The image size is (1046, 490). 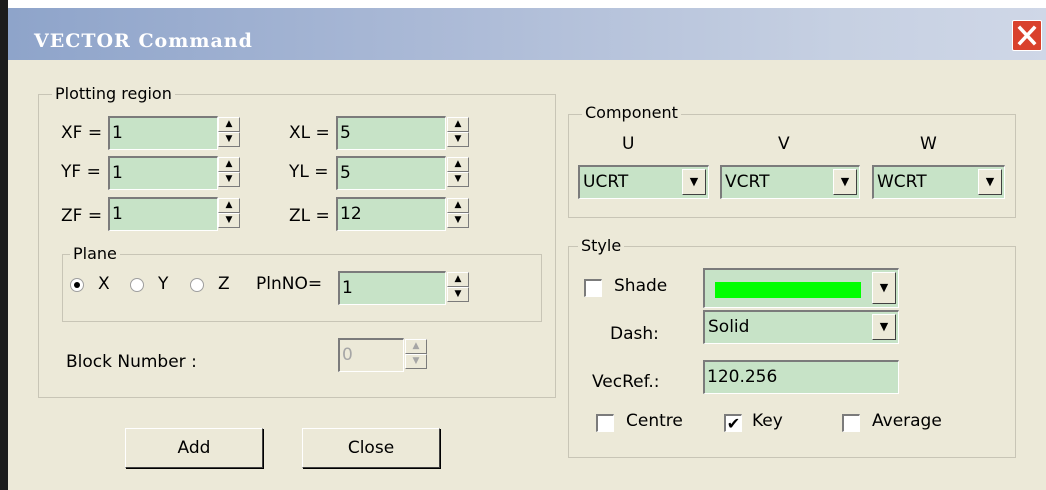 I want to click on u-component-value: UCRT, so click(x=606, y=182).